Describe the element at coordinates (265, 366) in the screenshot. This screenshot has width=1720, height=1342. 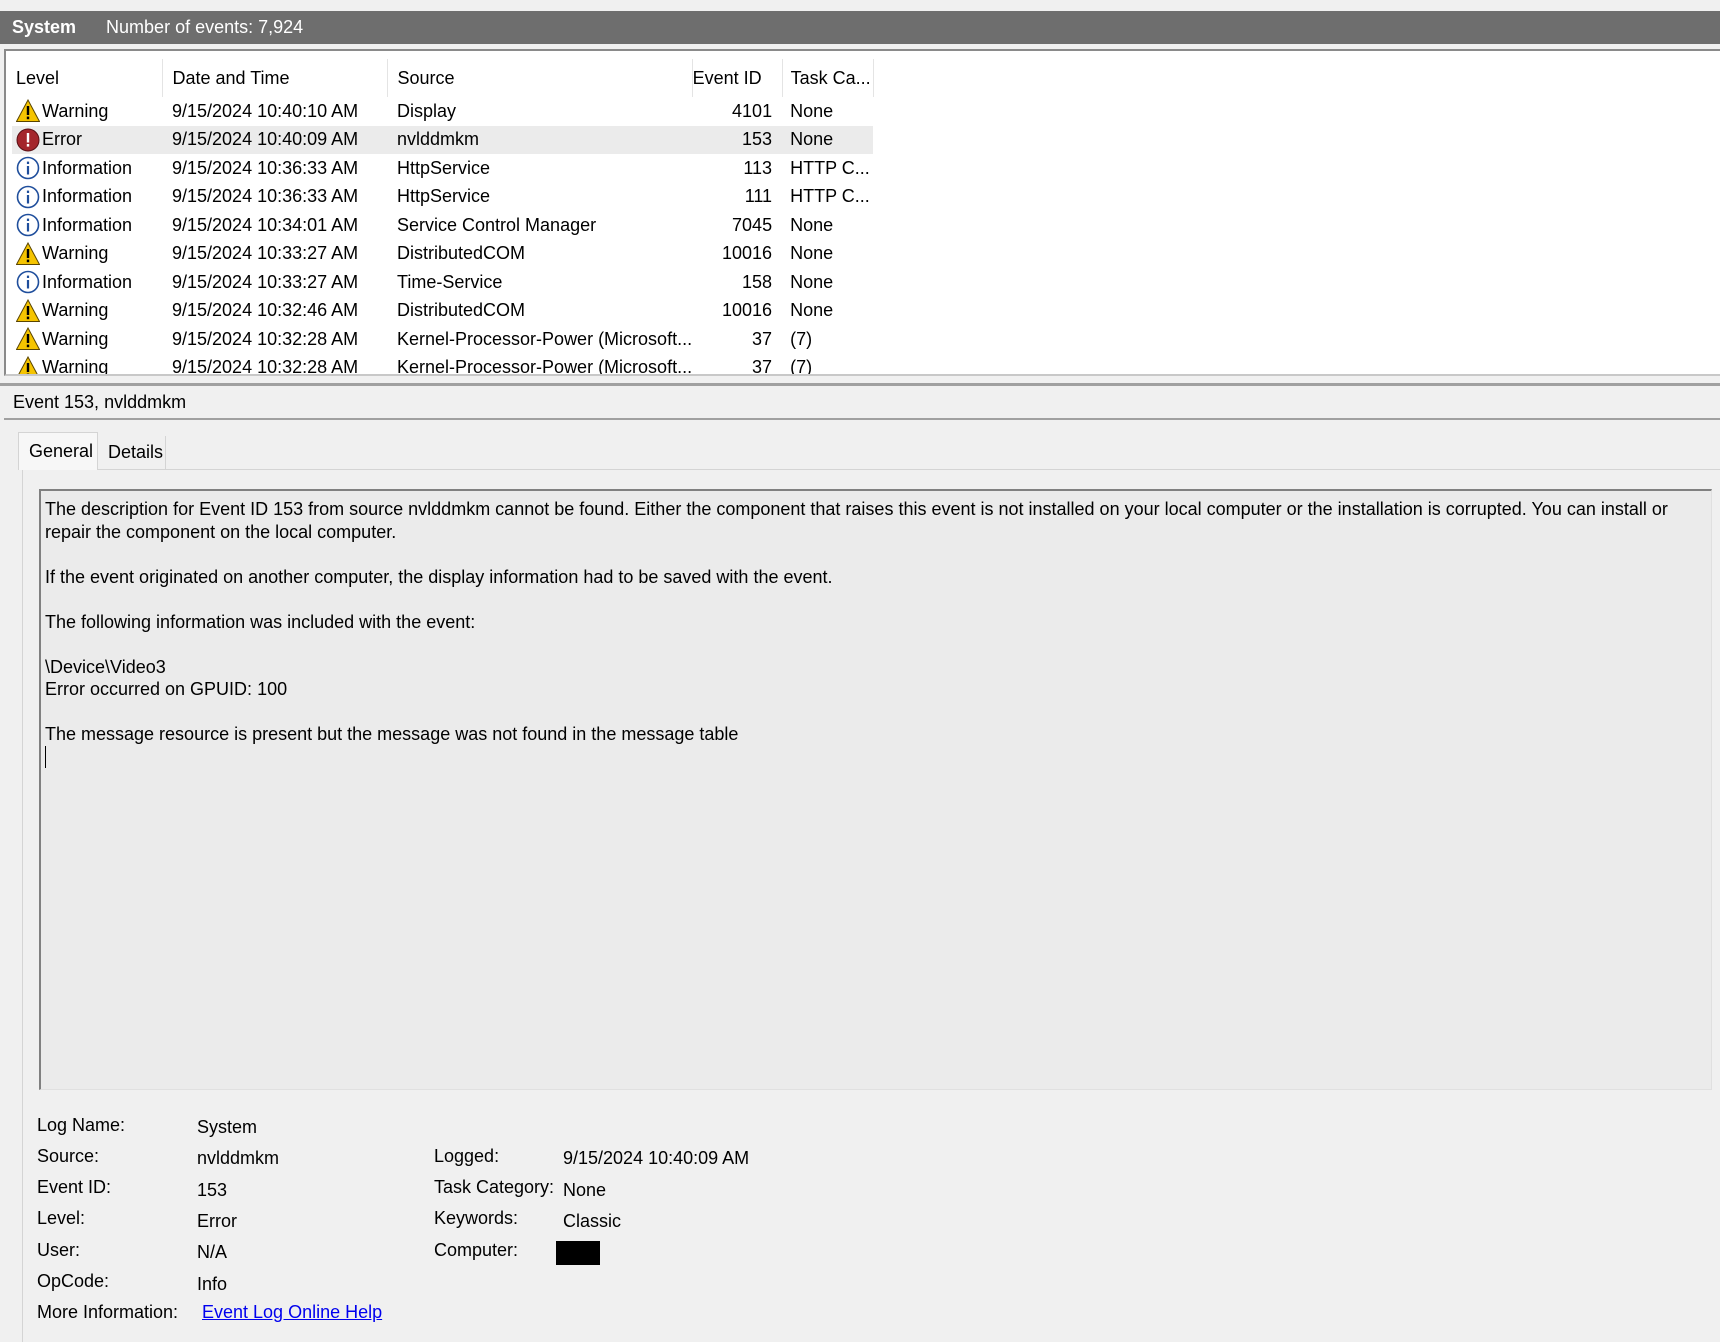
I see `event-date: 9/15/2024 10:32:28 AM` at that location.